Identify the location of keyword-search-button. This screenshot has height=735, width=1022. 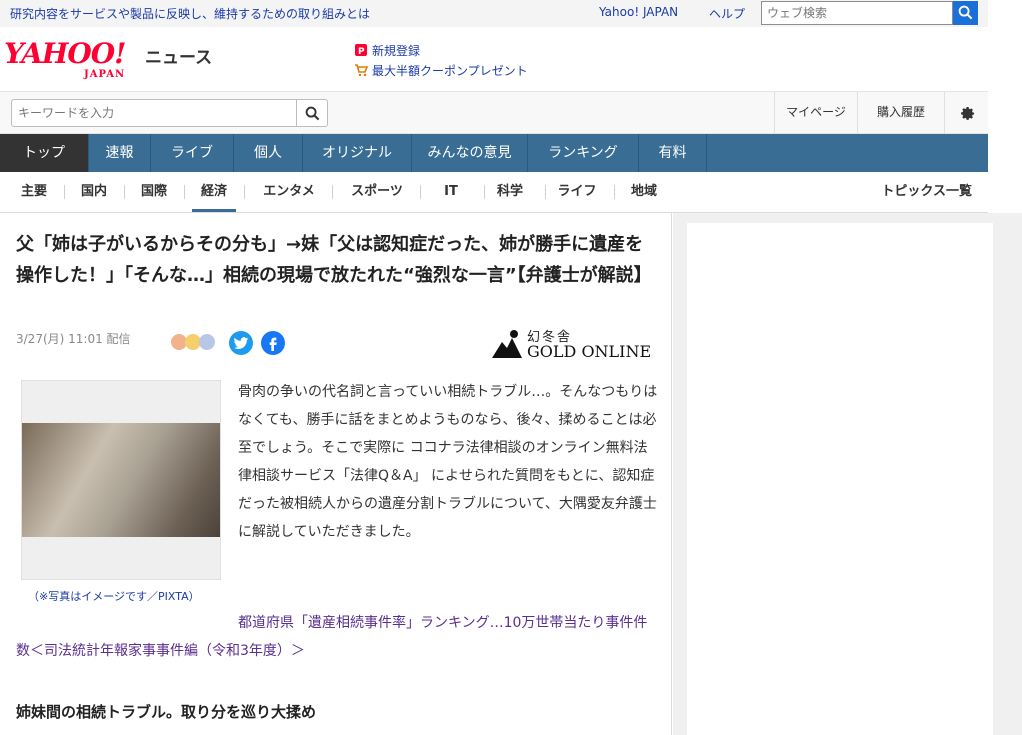
(312, 113).